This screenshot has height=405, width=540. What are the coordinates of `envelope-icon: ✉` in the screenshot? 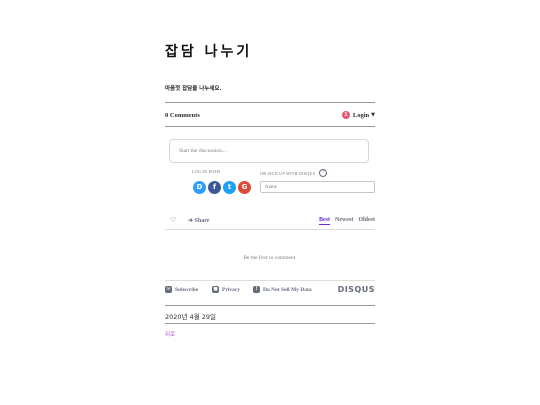 It's located at (168, 289).